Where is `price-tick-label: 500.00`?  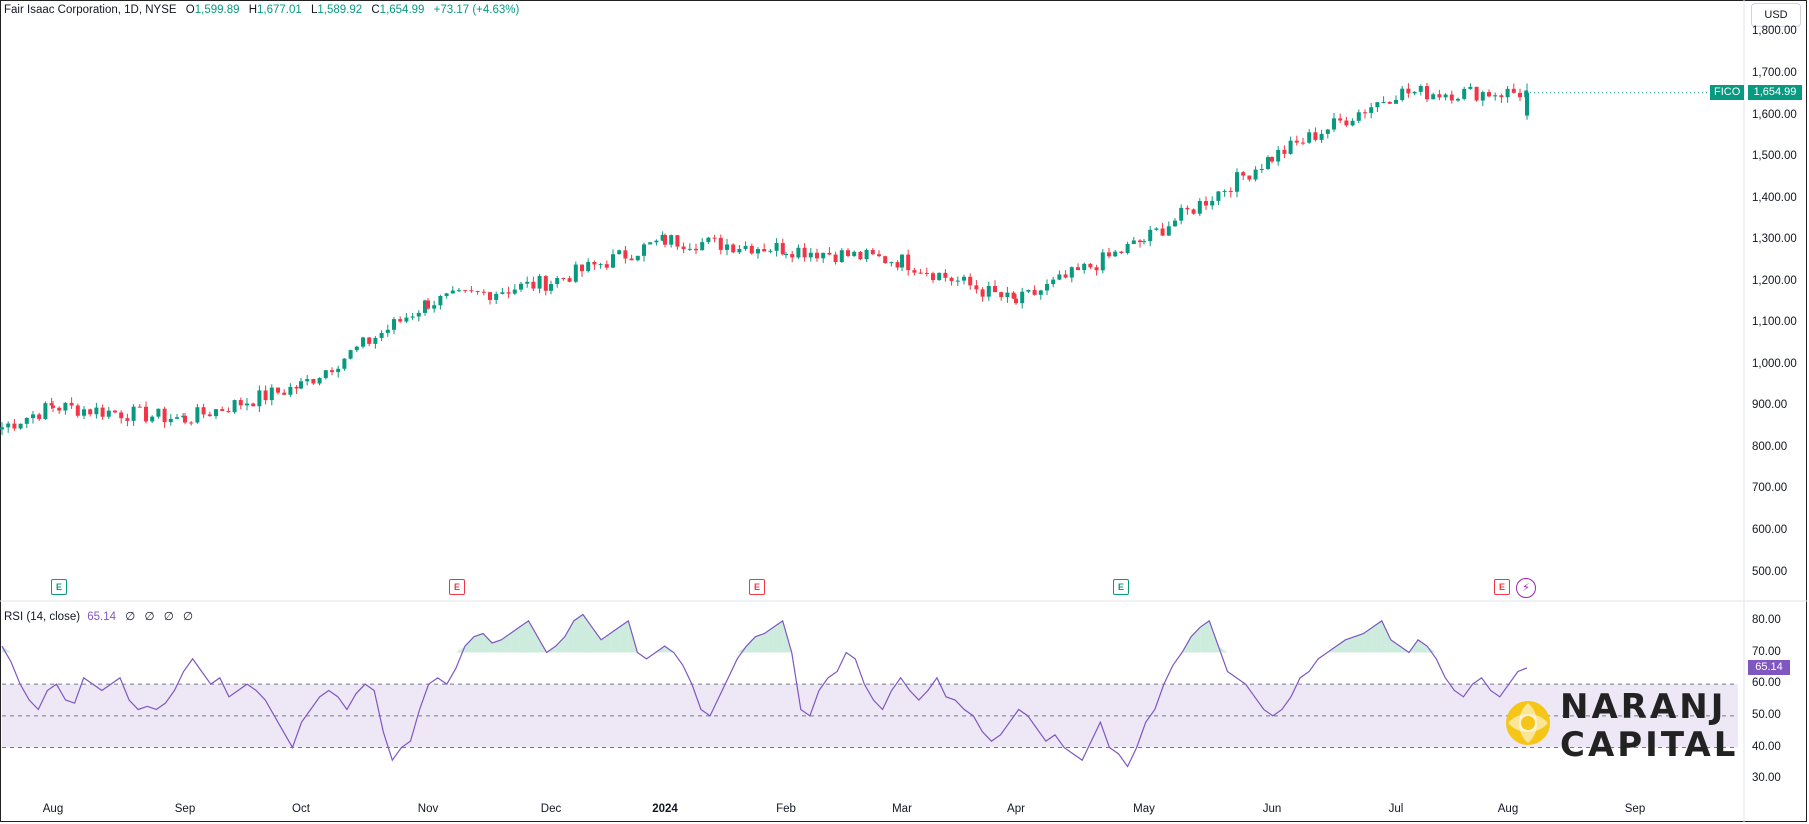 price-tick-label: 500.00 is located at coordinates (1770, 571).